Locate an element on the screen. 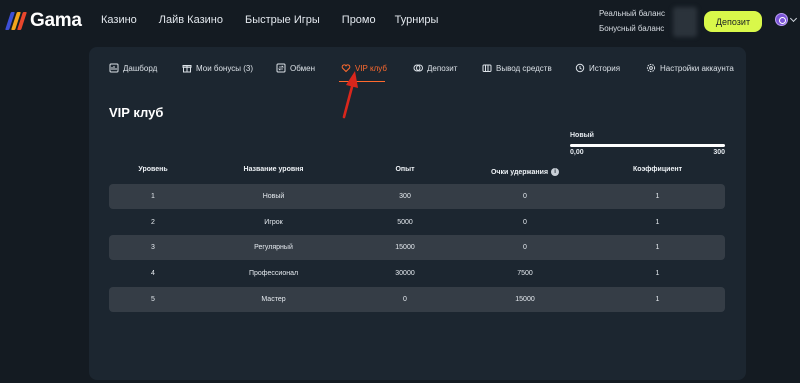 This screenshot has width=800, height=383. nav-item-promo: Промо is located at coordinates (359, 20).